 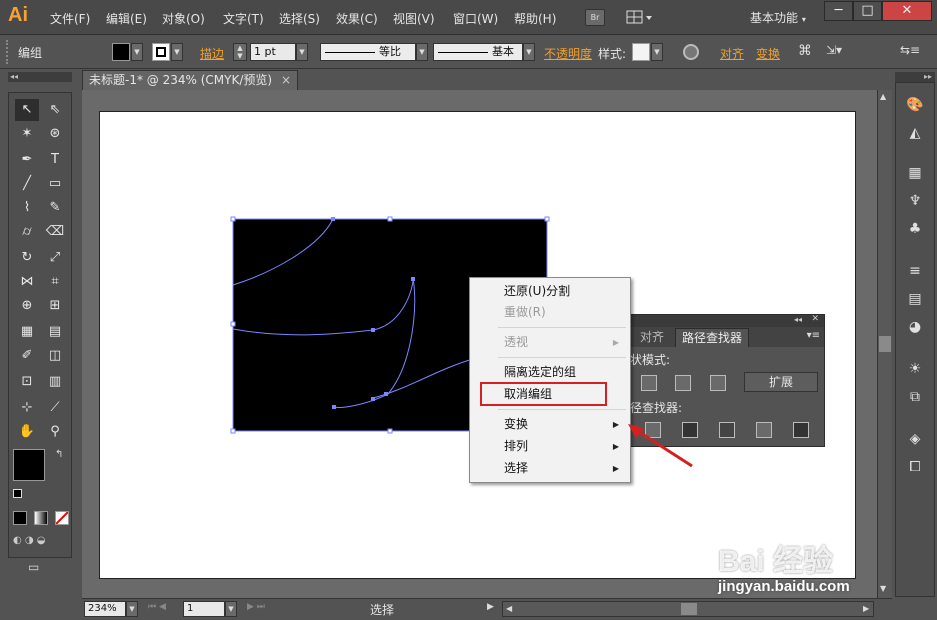 What do you see at coordinates (657, 52) in the screenshot?
I see `graphic-style-dropdown: ▼` at bounding box center [657, 52].